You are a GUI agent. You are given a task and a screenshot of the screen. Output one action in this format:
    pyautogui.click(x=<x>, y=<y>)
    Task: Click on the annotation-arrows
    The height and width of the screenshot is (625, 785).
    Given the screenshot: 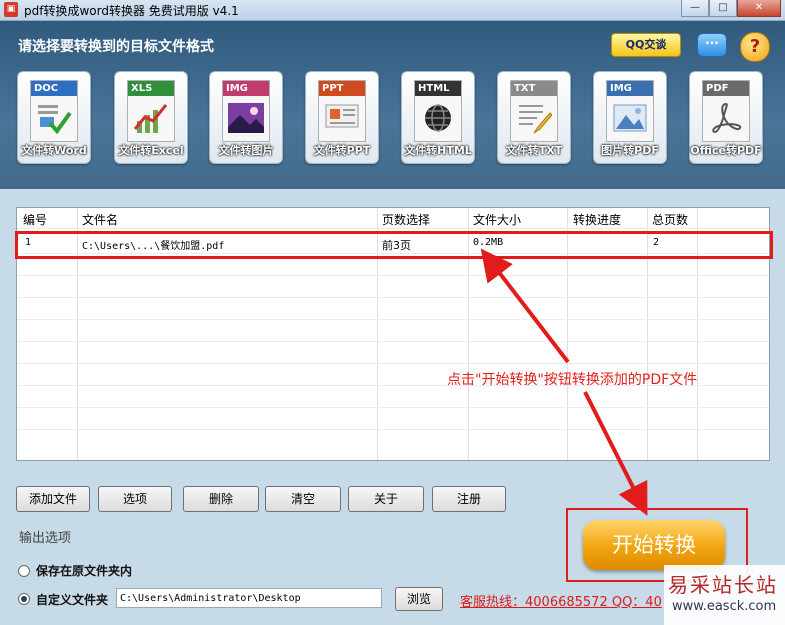 What is the action you would take?
    pyautogui.click(x=564, y=382)
    